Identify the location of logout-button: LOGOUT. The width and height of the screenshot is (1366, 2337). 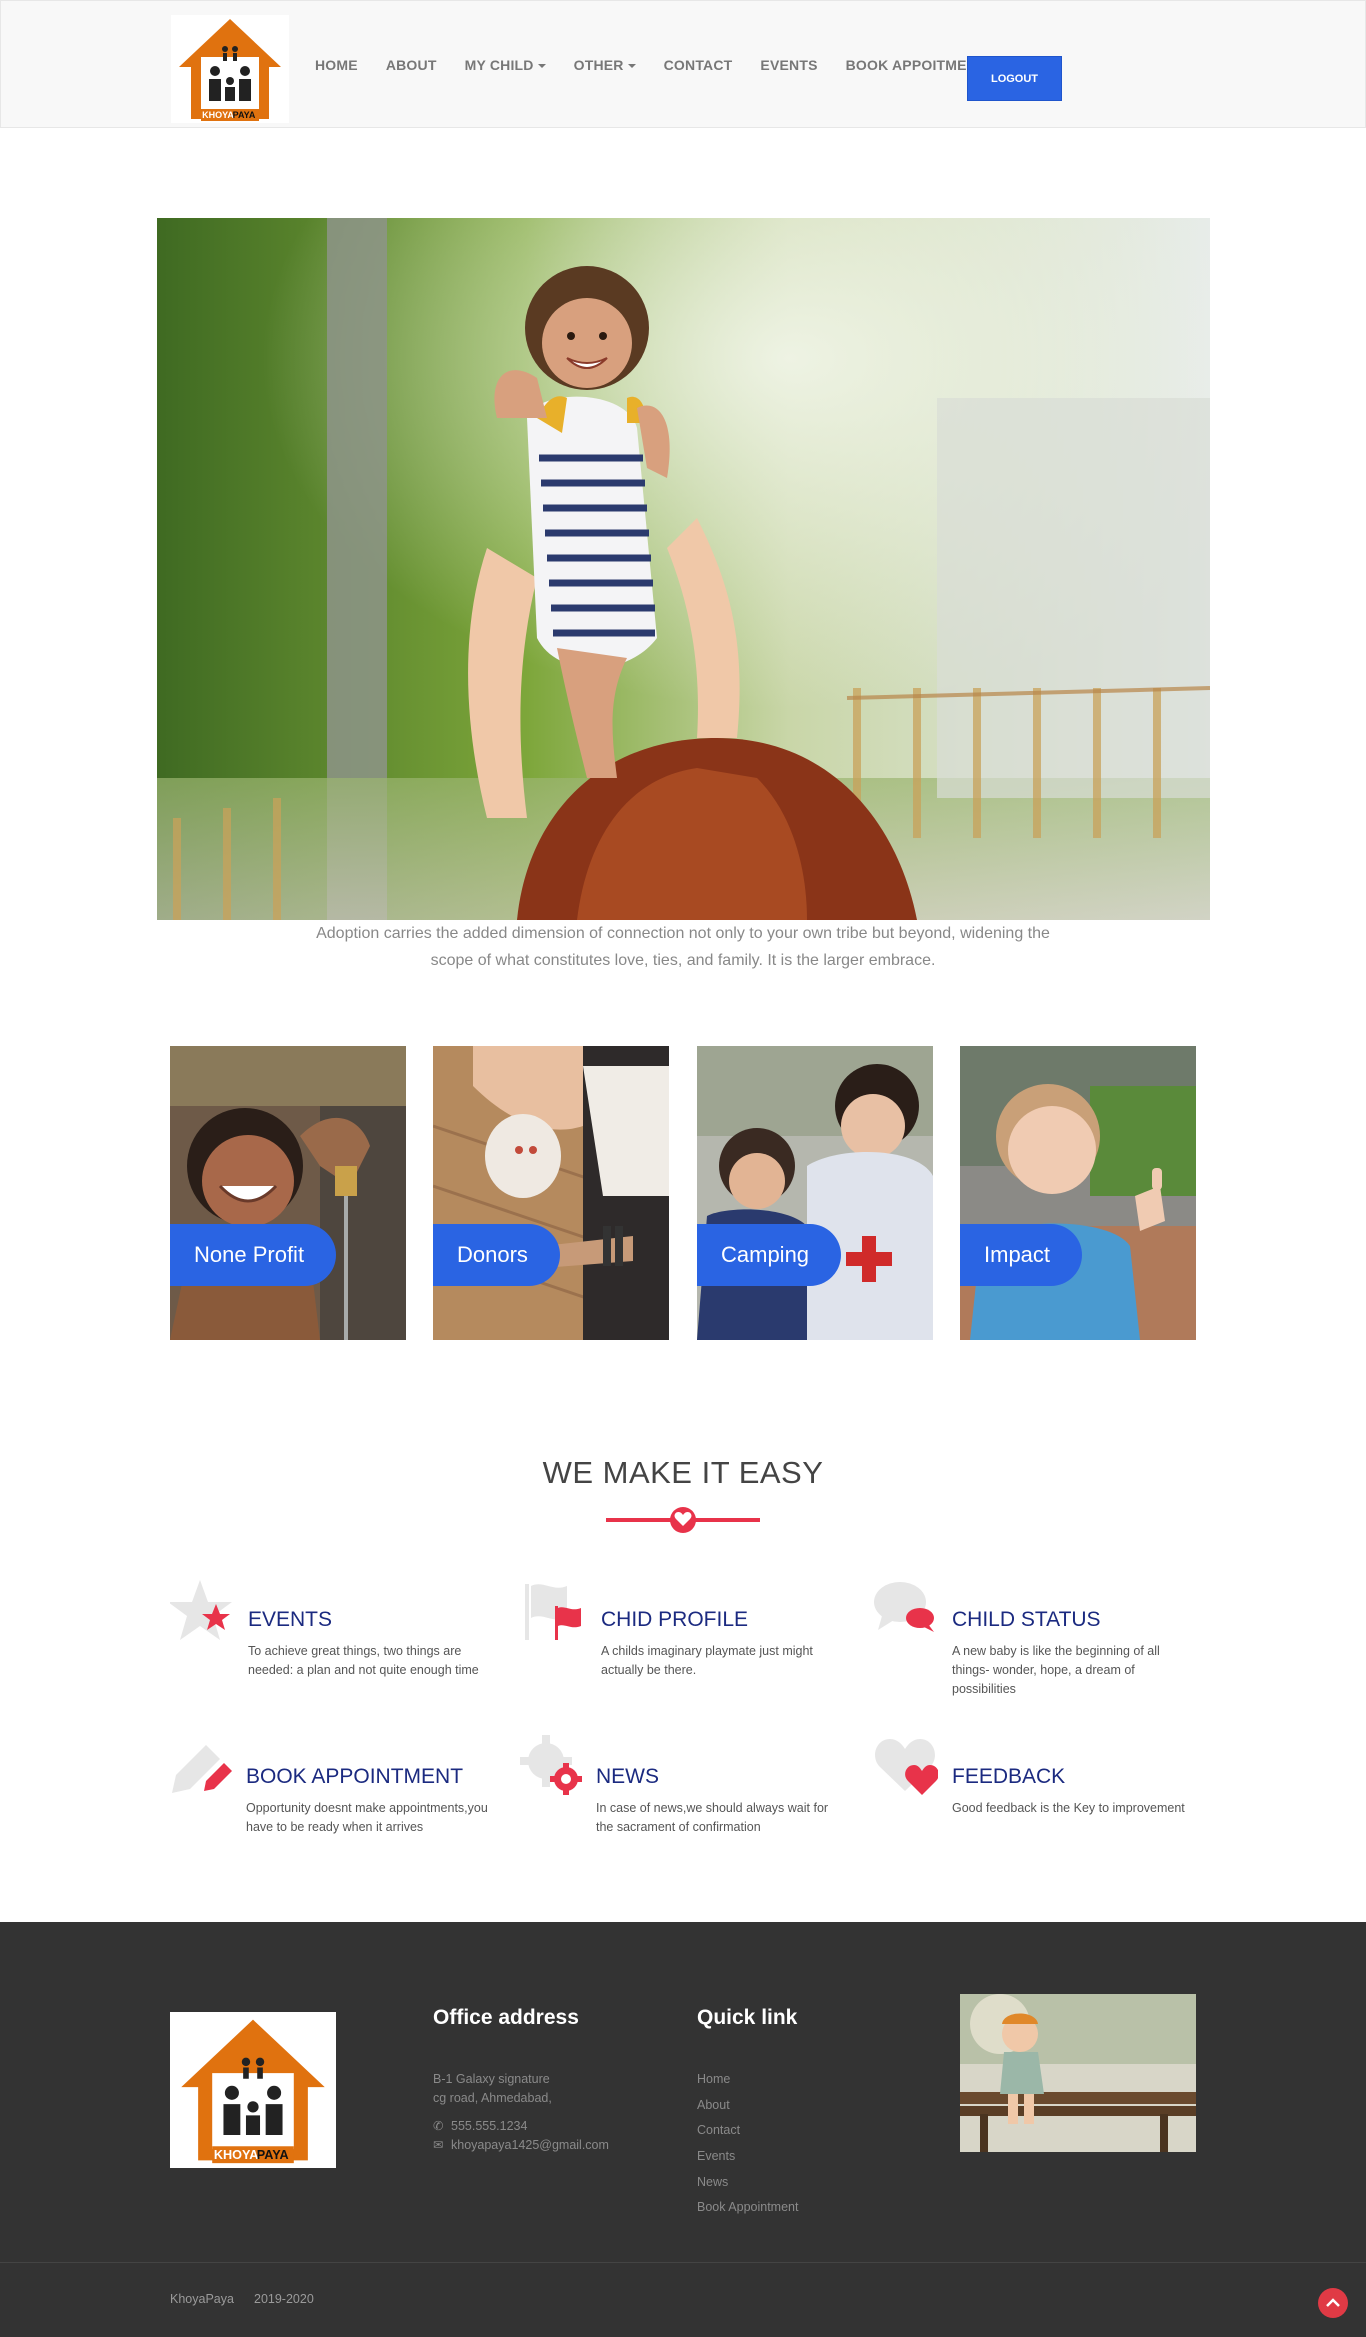
(1014, 78).